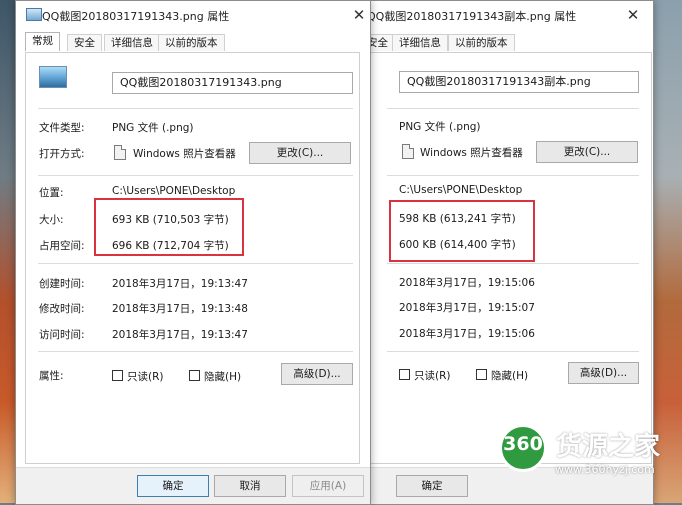 This screenshot has width=682, height=505. What do you see at coordinates (136, 16) in the screenshot?
I see `window-title: QQ截图20180317191343.png 属性` at bounding box center [136, 16].